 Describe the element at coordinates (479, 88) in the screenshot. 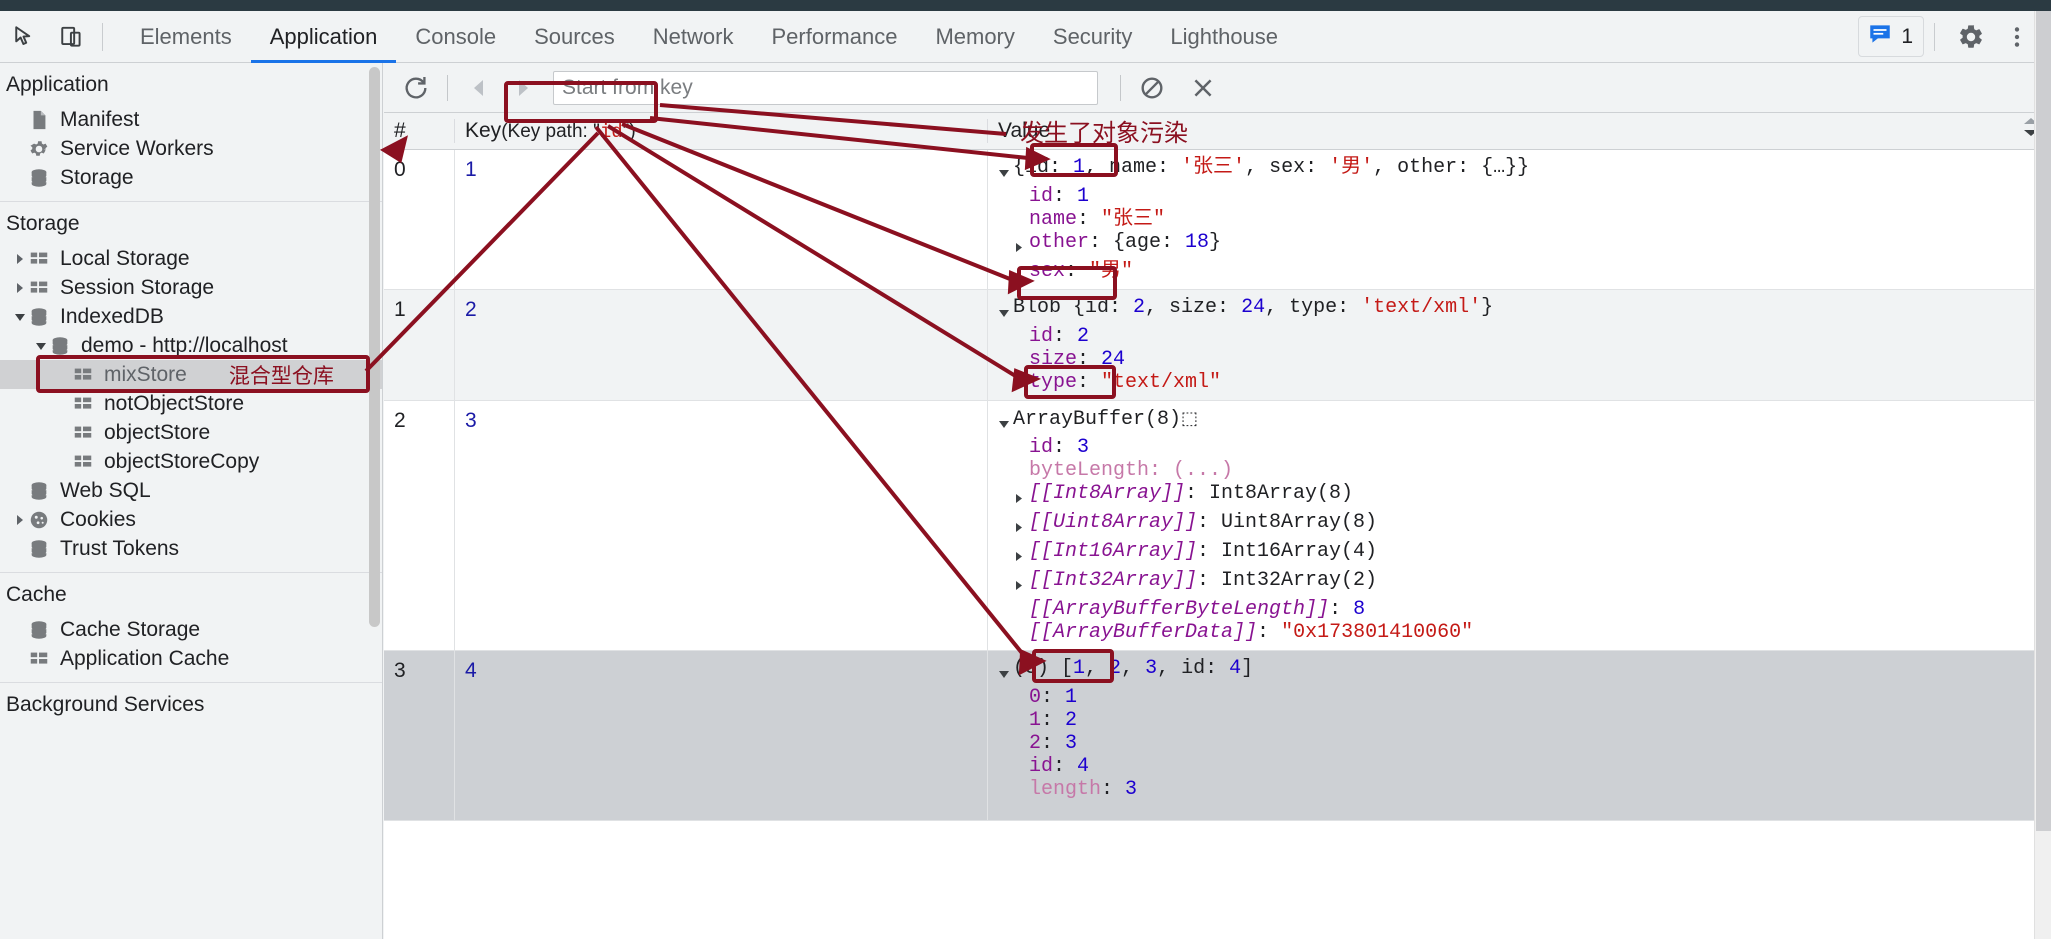

I see `previous-page-icon` at that location.